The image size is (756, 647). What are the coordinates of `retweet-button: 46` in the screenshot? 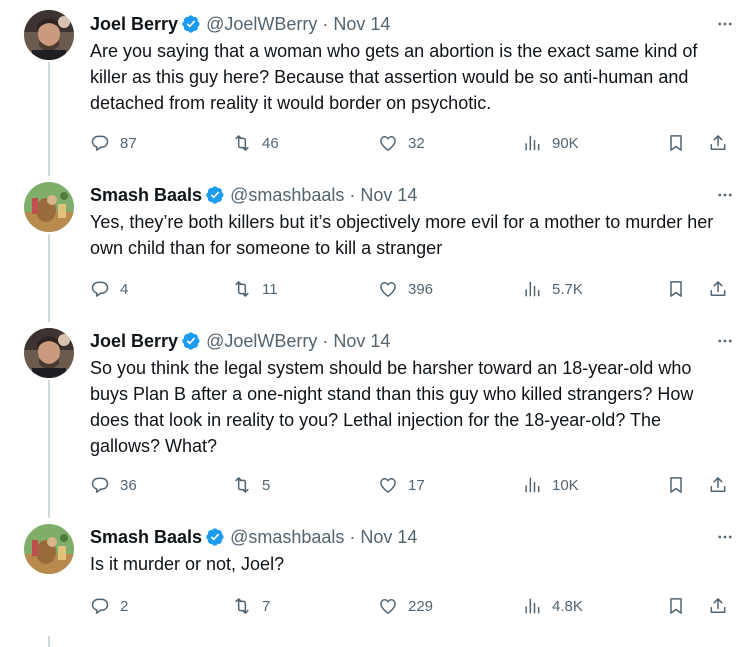 It's located at (255, 143).